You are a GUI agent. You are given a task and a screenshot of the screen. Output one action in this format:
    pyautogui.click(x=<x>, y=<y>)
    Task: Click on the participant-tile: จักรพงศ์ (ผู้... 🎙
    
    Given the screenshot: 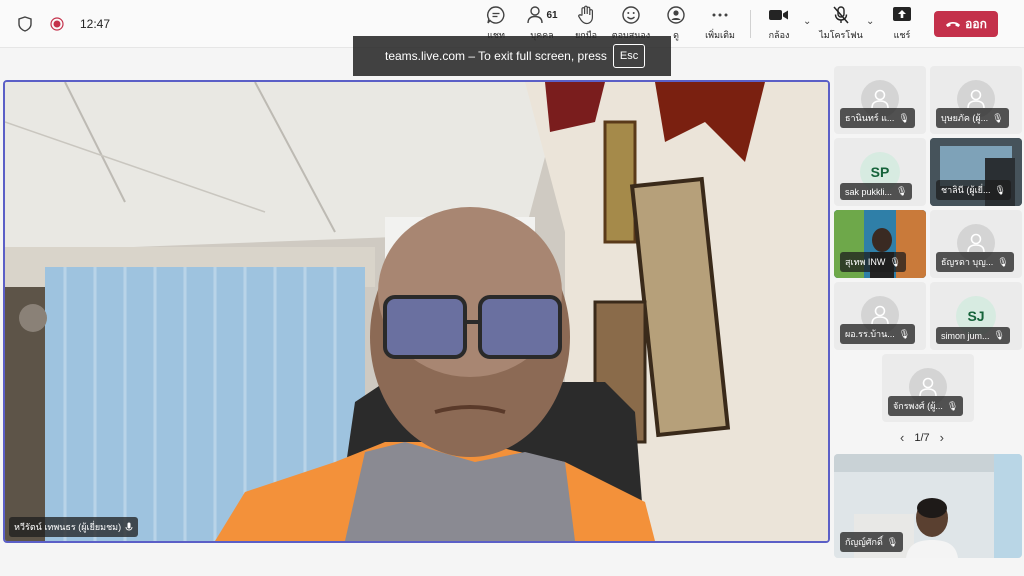 What is the action you would take?
    pyautogui.click(x=928, y=388)
    